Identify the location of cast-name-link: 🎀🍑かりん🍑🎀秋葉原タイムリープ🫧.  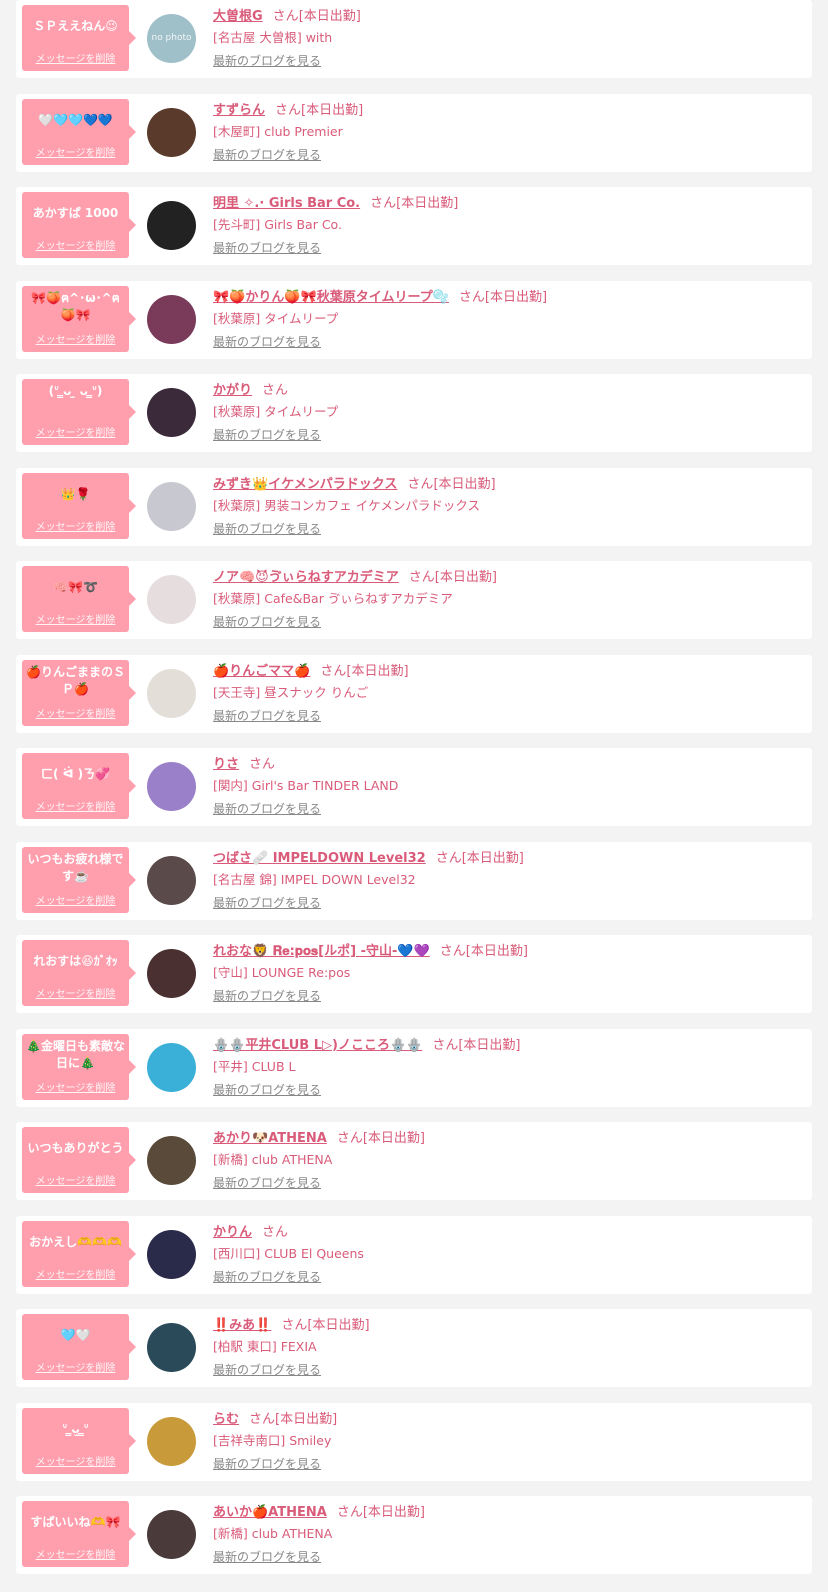
(331, 297).